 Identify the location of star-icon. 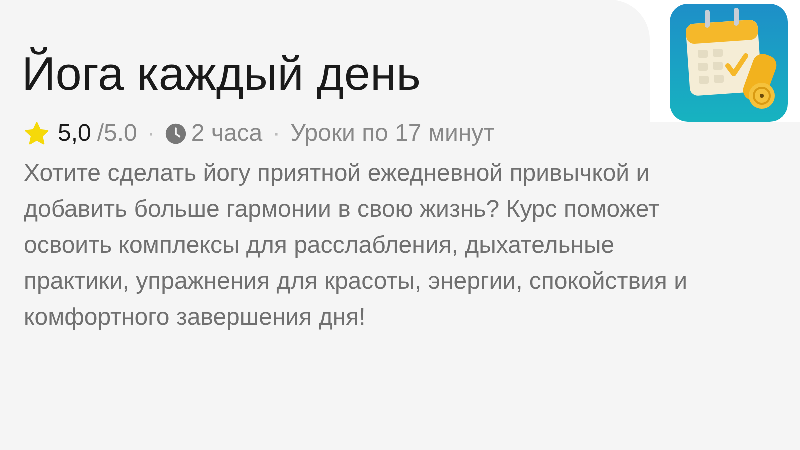
(37, 134).